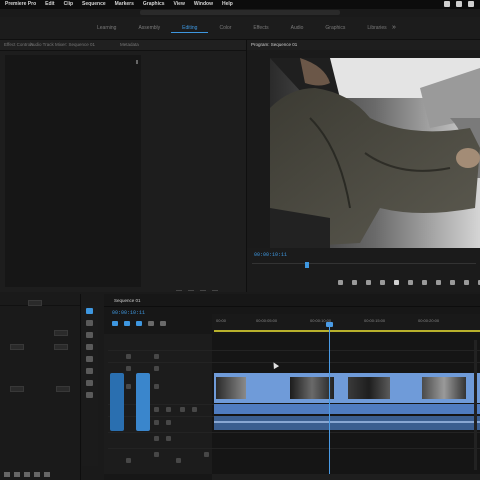 The image size is (480, 480). What do you see at coordinates (354, 282) in the screenshot?
I see `mark-out-icon` at bounding box center [354, 282].